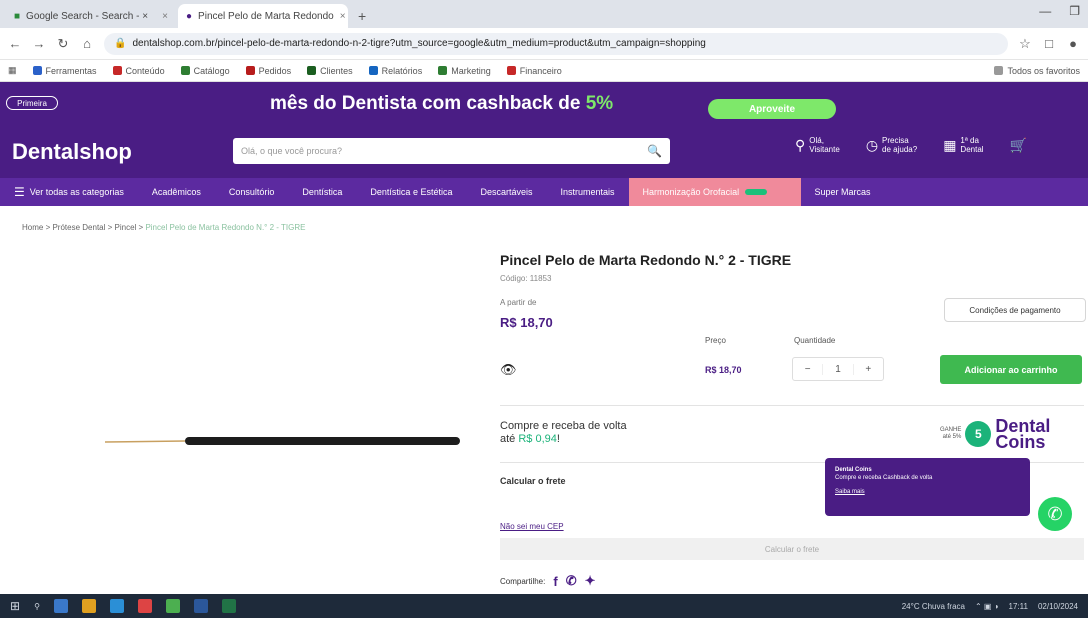  What do you see at coordinates (122, 152) in the screenshot?
I see `site-logo: Dentalshop` at bounding box center [122, 152].